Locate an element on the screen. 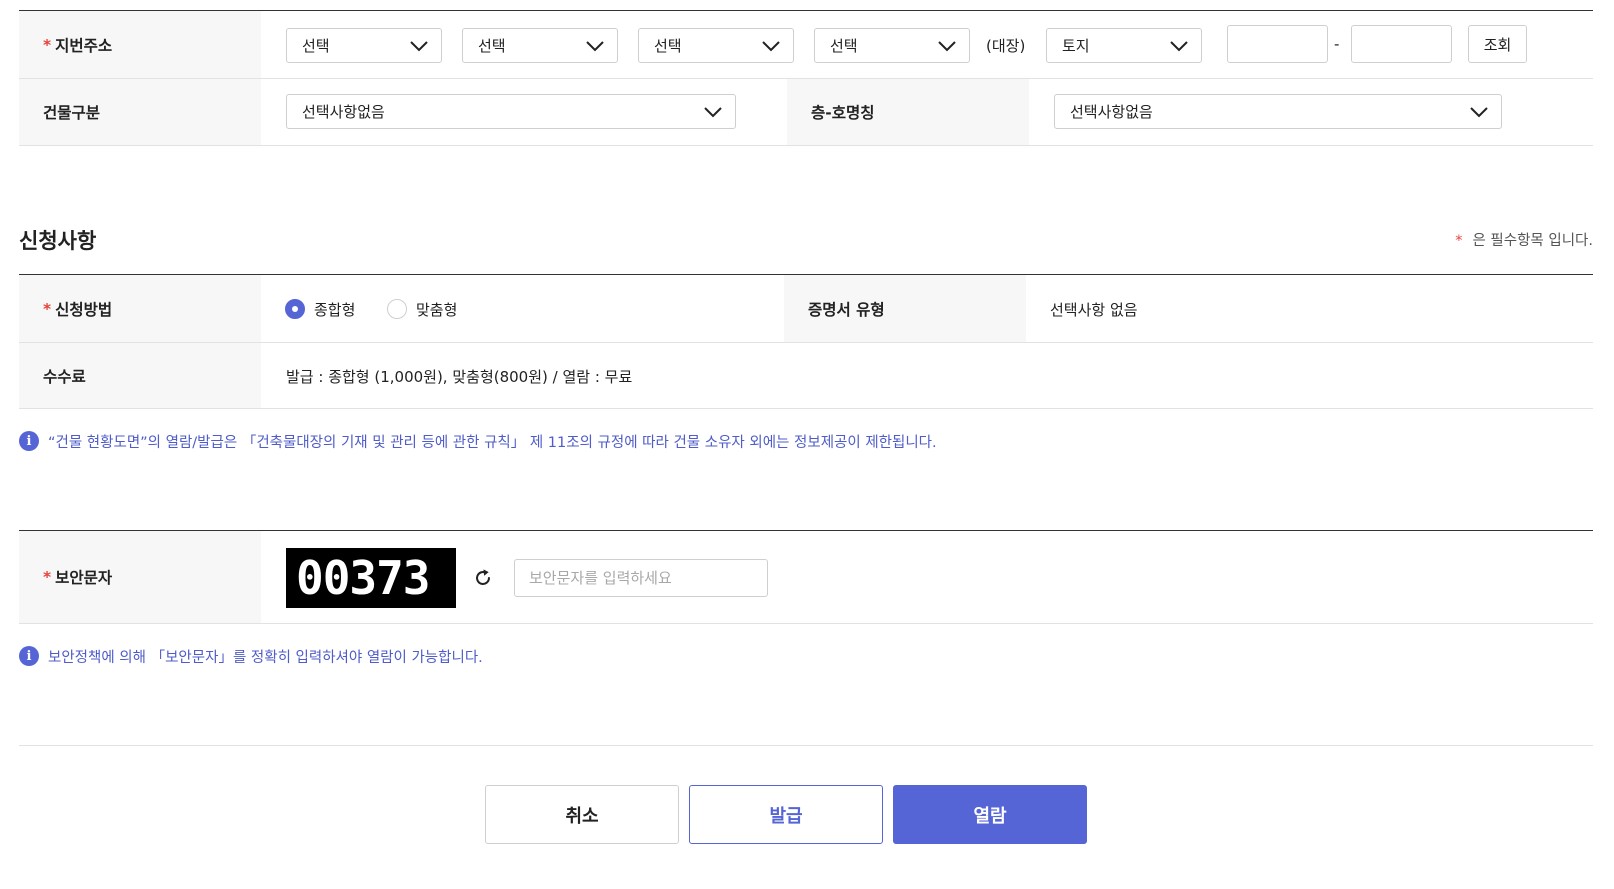 The width and height of the screenshot is (1614, 889). issue-button: 발급 is located at coordinates (786, 814).